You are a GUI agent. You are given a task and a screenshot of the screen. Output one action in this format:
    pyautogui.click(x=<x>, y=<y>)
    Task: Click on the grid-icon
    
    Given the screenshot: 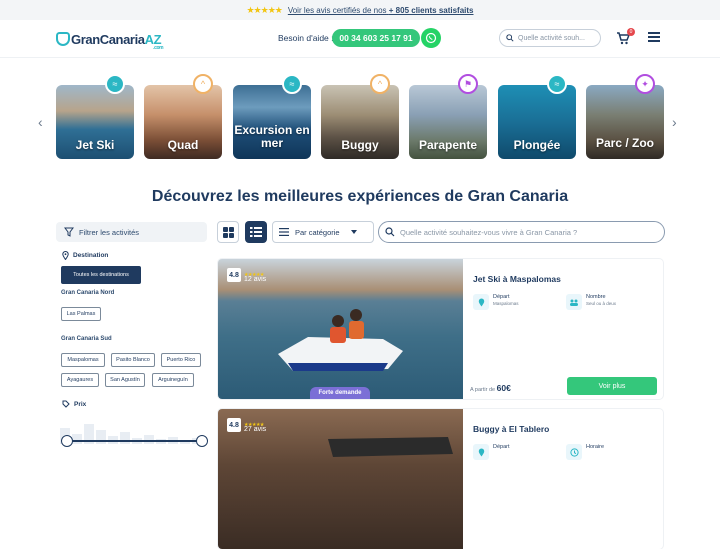 What is the action you would take?
    pyautogui.click(x=228, y=232)
    